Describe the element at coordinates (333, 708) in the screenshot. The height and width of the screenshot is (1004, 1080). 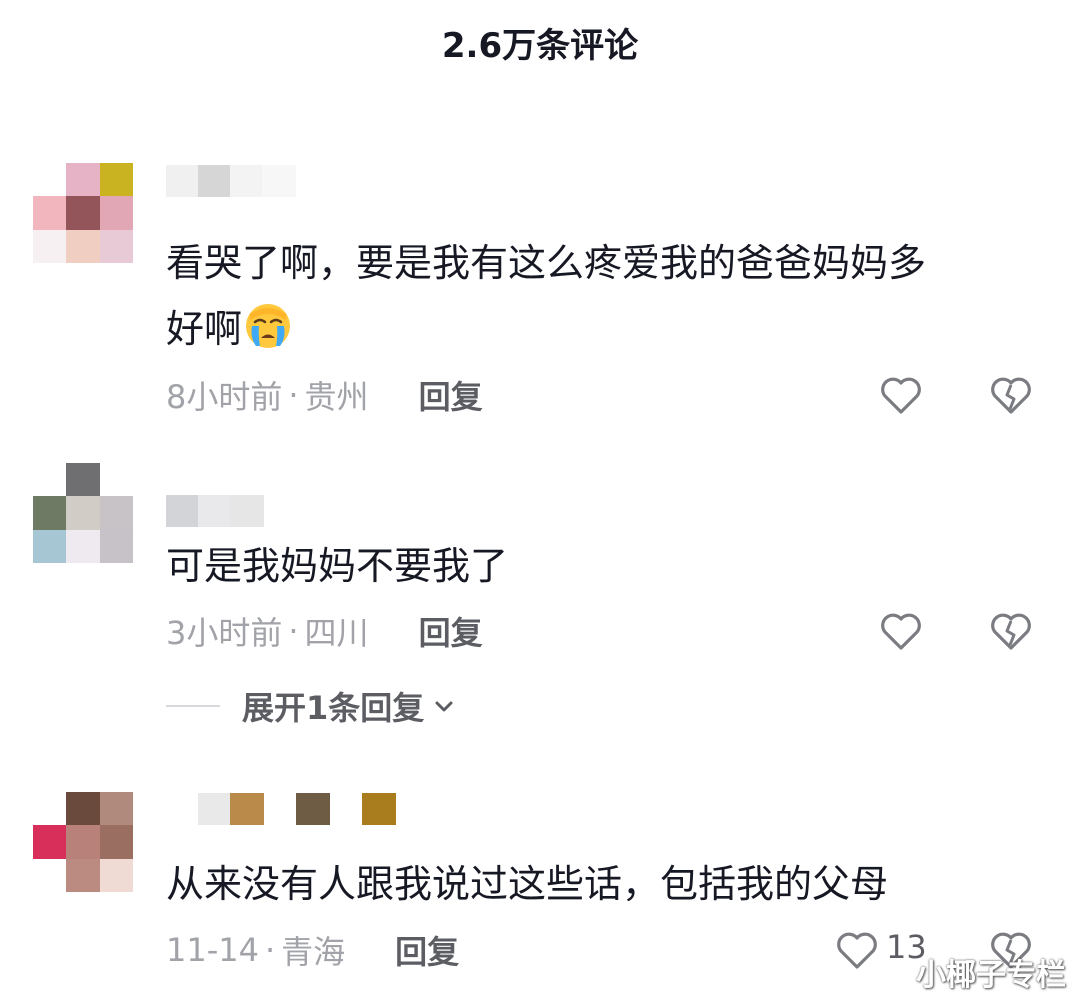
I see `expand-replies-label: 展开1条回复` at that location.